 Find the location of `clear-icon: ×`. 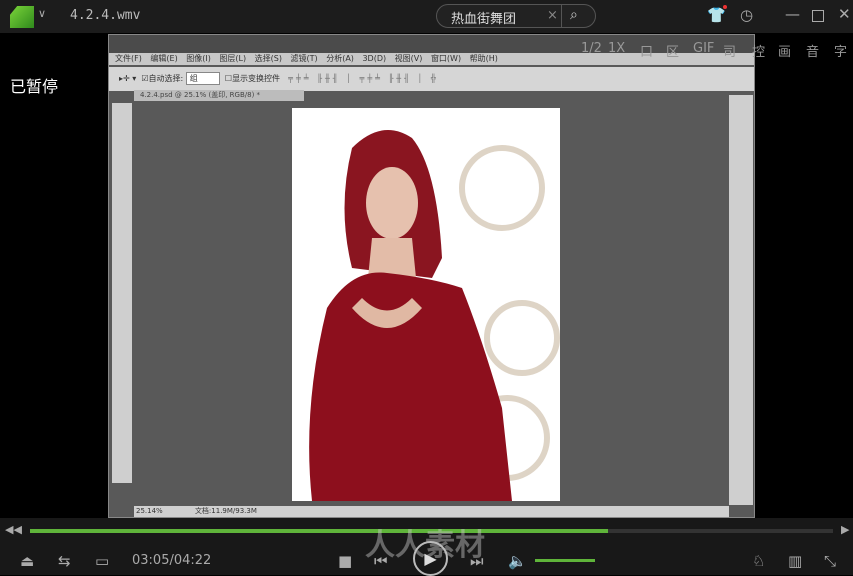

clear-icon: × is located at coordinates (552, 15).